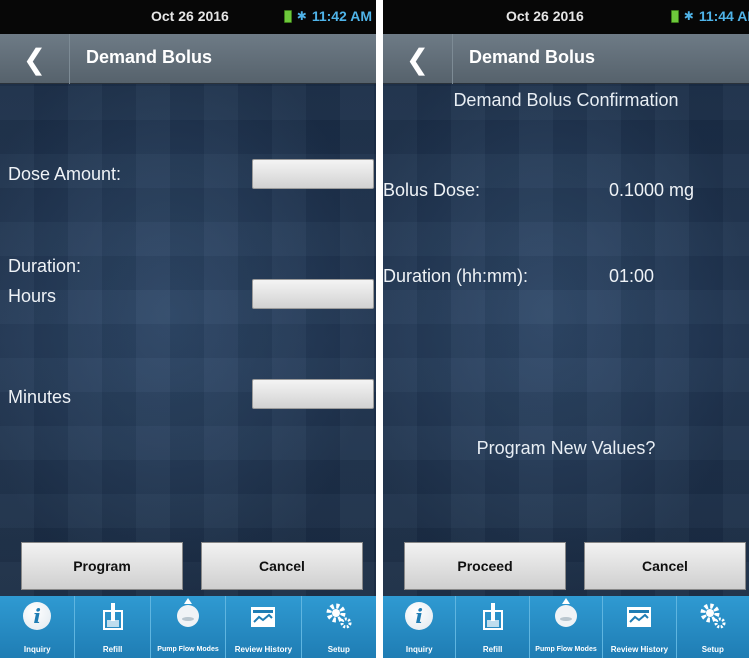 The height and width of the screenshot is (658, 749). I want to click on hours-input, so click(313, 294).